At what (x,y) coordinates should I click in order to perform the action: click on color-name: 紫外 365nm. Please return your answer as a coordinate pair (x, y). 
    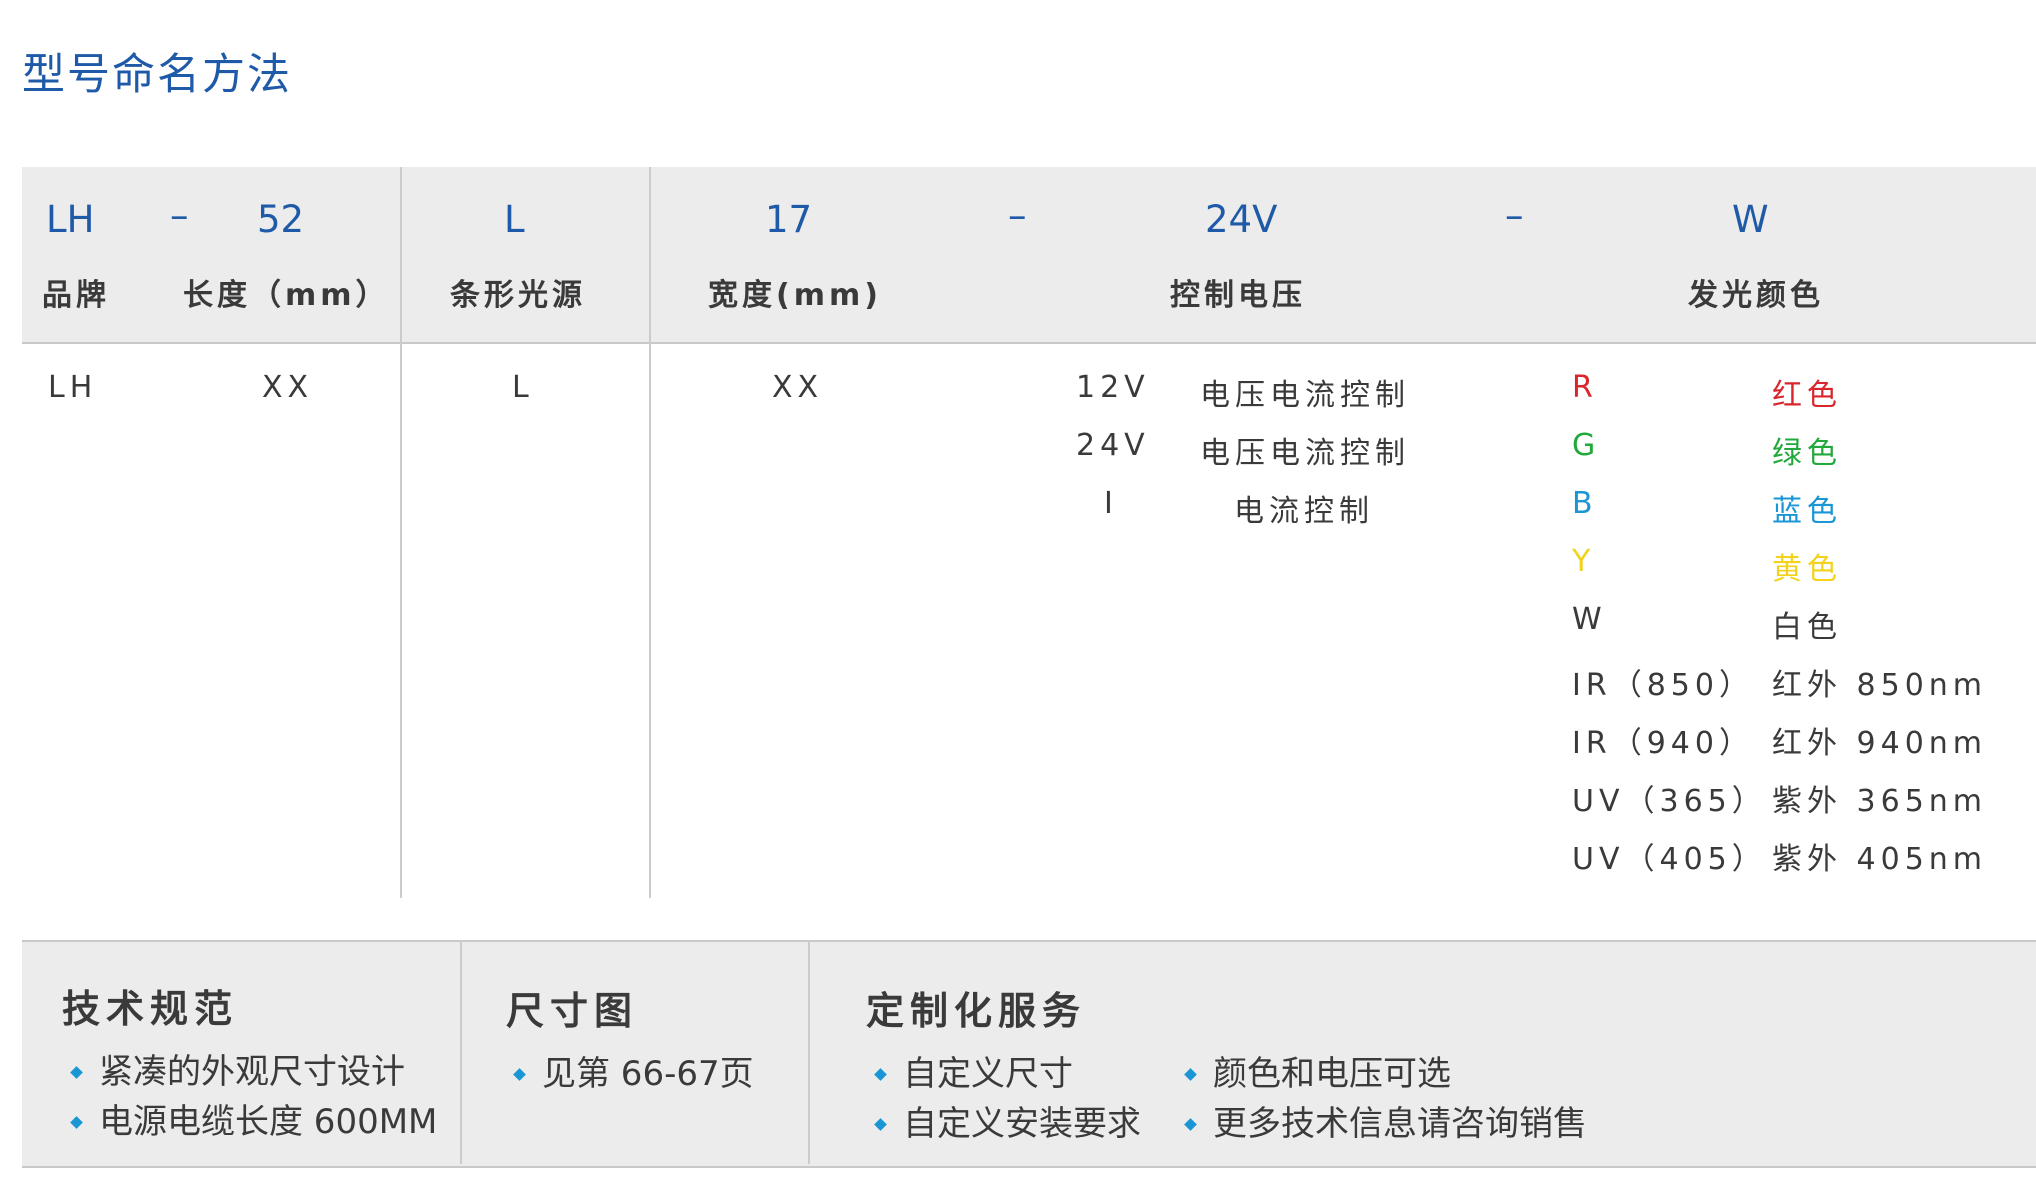
    Looking at the image, I should click on (1880, 801).